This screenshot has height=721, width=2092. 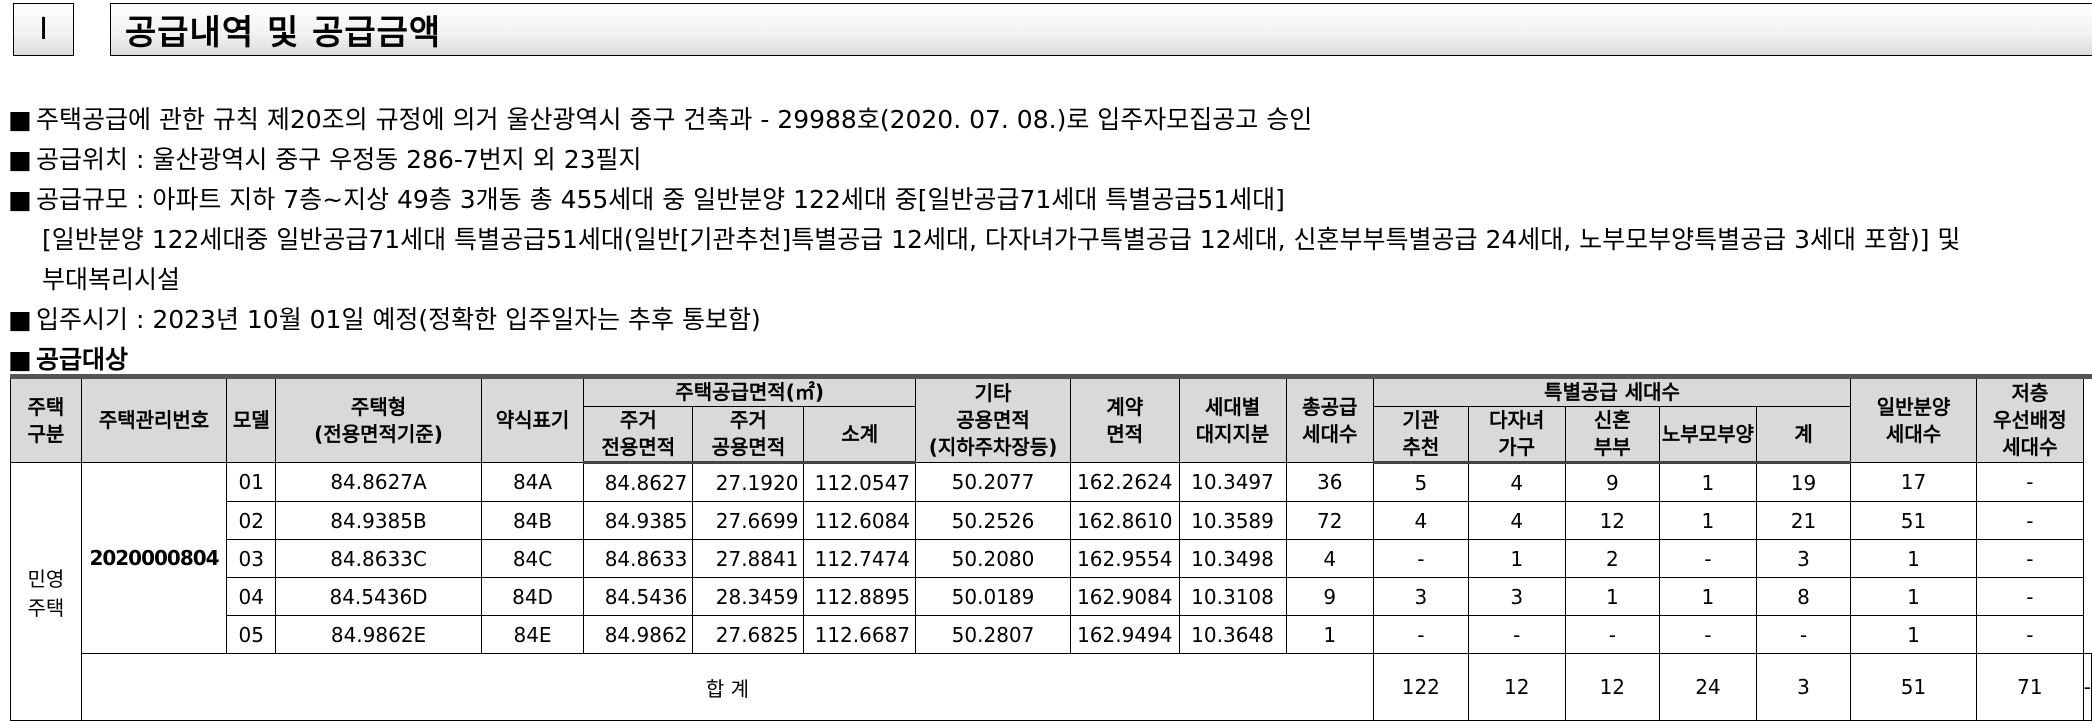 What do you see at coordinates (1421, 482) in the screenshot?
I see `cell: 5` at bounding box center [1421, 482].